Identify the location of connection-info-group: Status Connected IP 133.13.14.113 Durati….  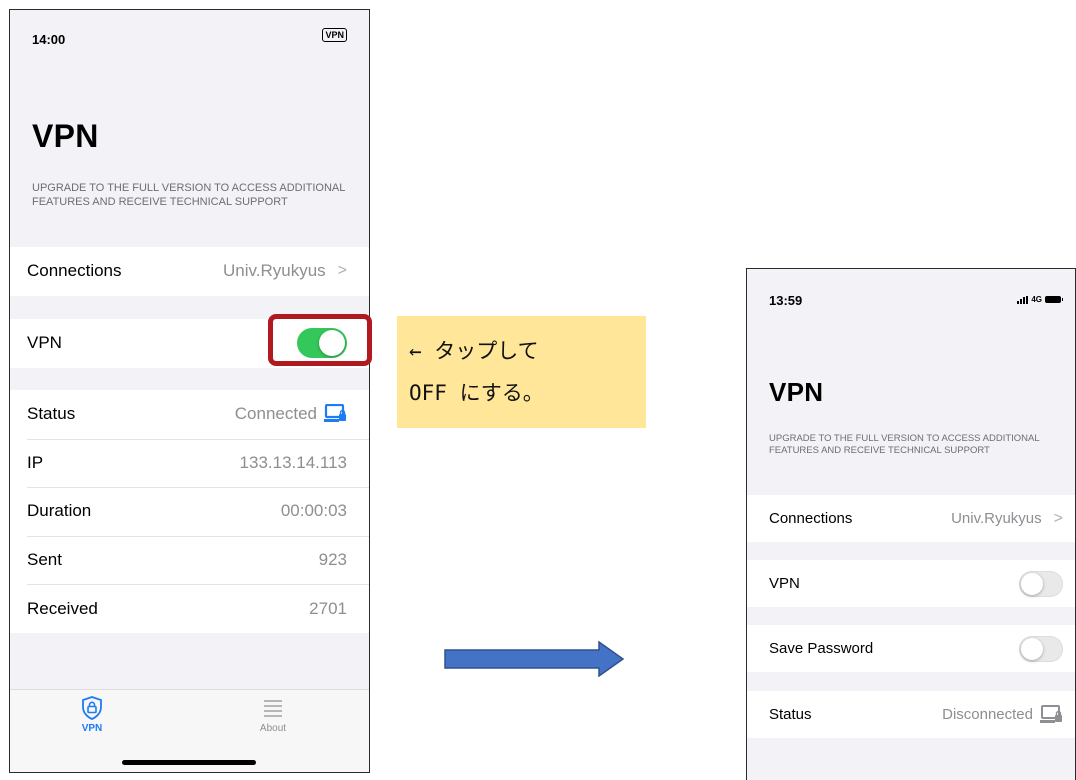
(189, 511).